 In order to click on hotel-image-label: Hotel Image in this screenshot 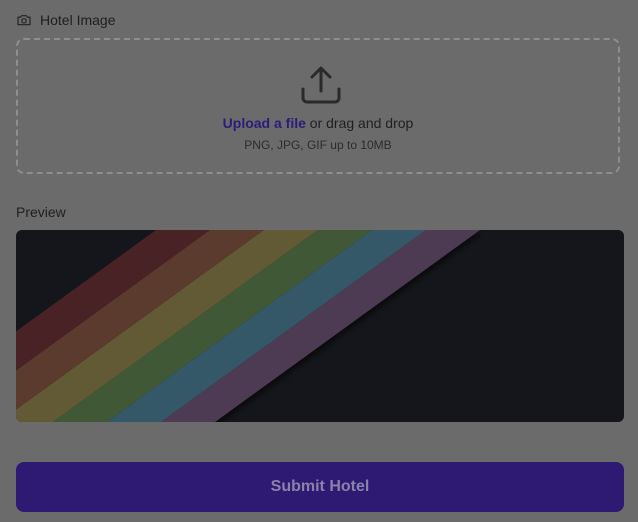, I will do `click(65, 20)`.